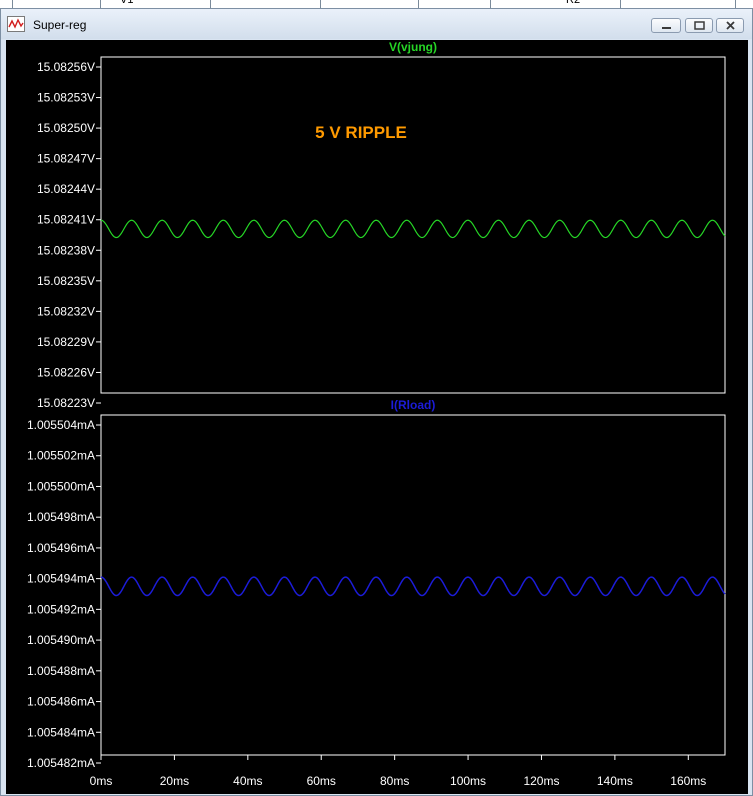  I want to click on x-axis: 0ms 20ms 40ms 60ms 80ms 100ms 120ms 140ms 160ms, so click(398, 771).